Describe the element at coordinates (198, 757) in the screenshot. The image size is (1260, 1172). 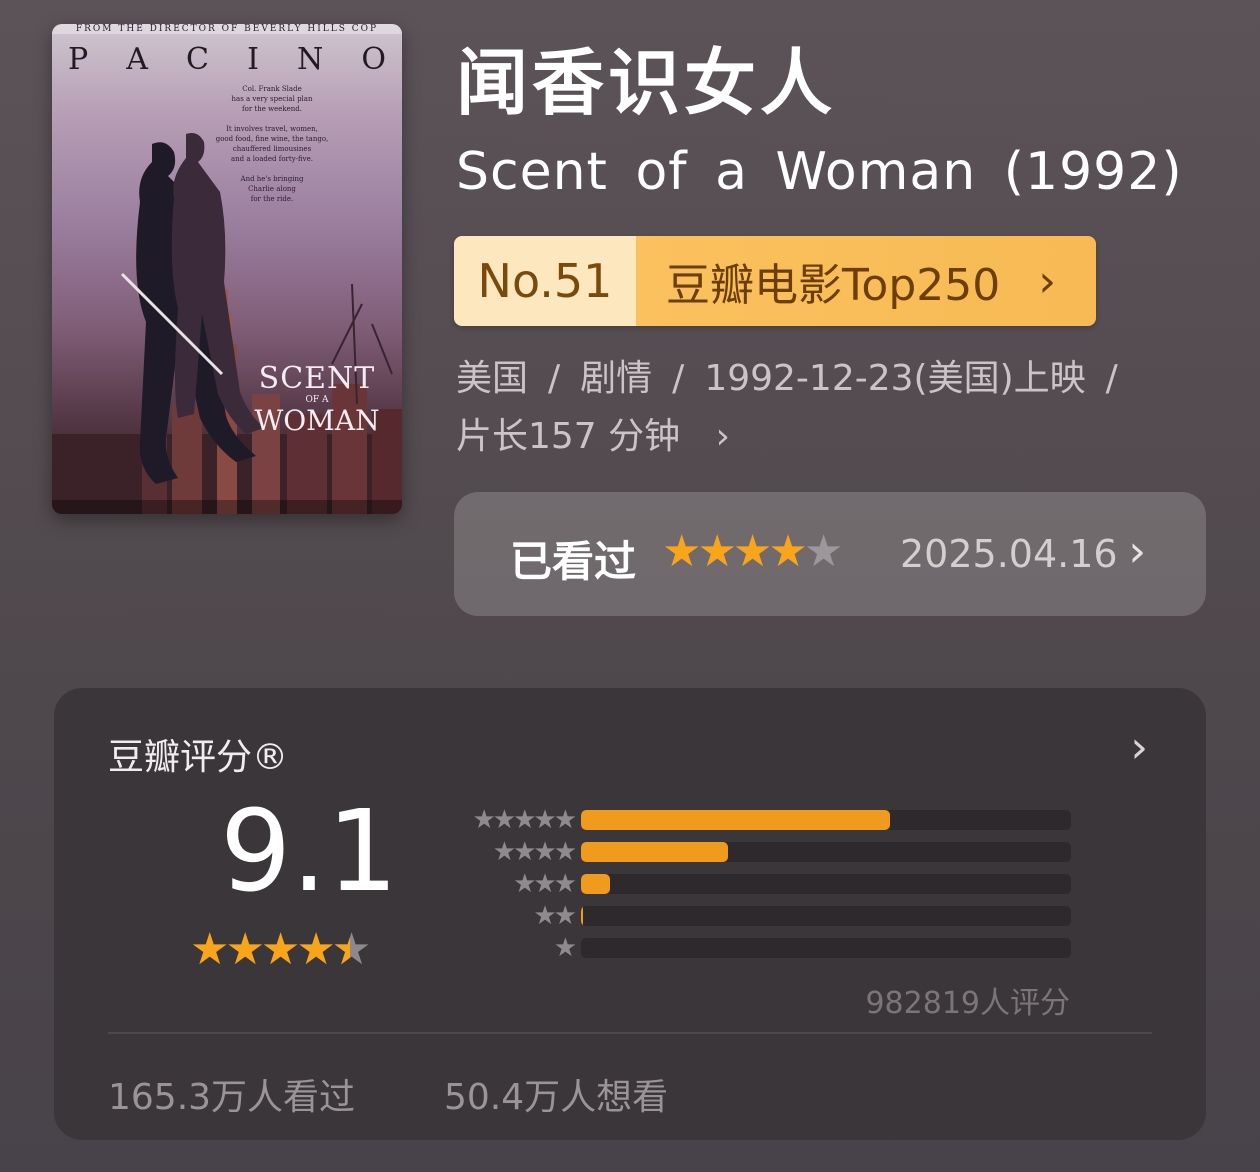
I see `rating-header: 豆瓣评分®` at that location.